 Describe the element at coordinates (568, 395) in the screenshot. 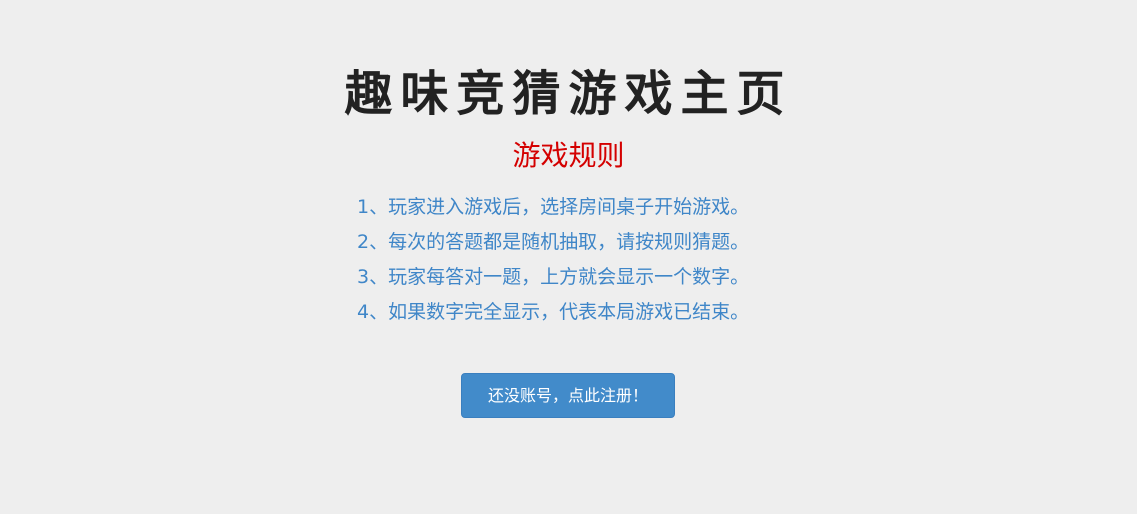

I see `register-button: 还没账号，点此注册！` at that location.